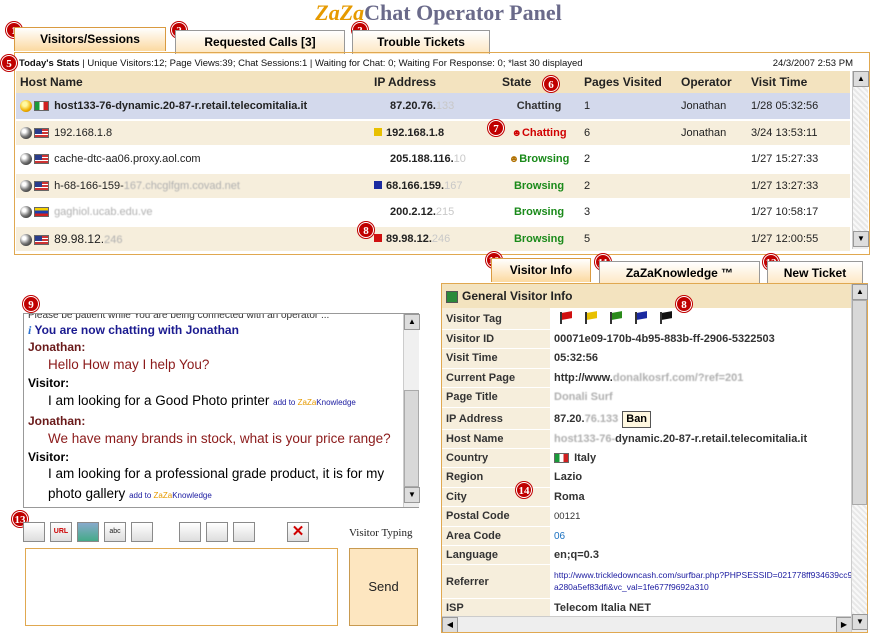 This screenshot has height=640, width=877. I want to click on chat-scrollbar: ▲ ▼, so click(411, 410).